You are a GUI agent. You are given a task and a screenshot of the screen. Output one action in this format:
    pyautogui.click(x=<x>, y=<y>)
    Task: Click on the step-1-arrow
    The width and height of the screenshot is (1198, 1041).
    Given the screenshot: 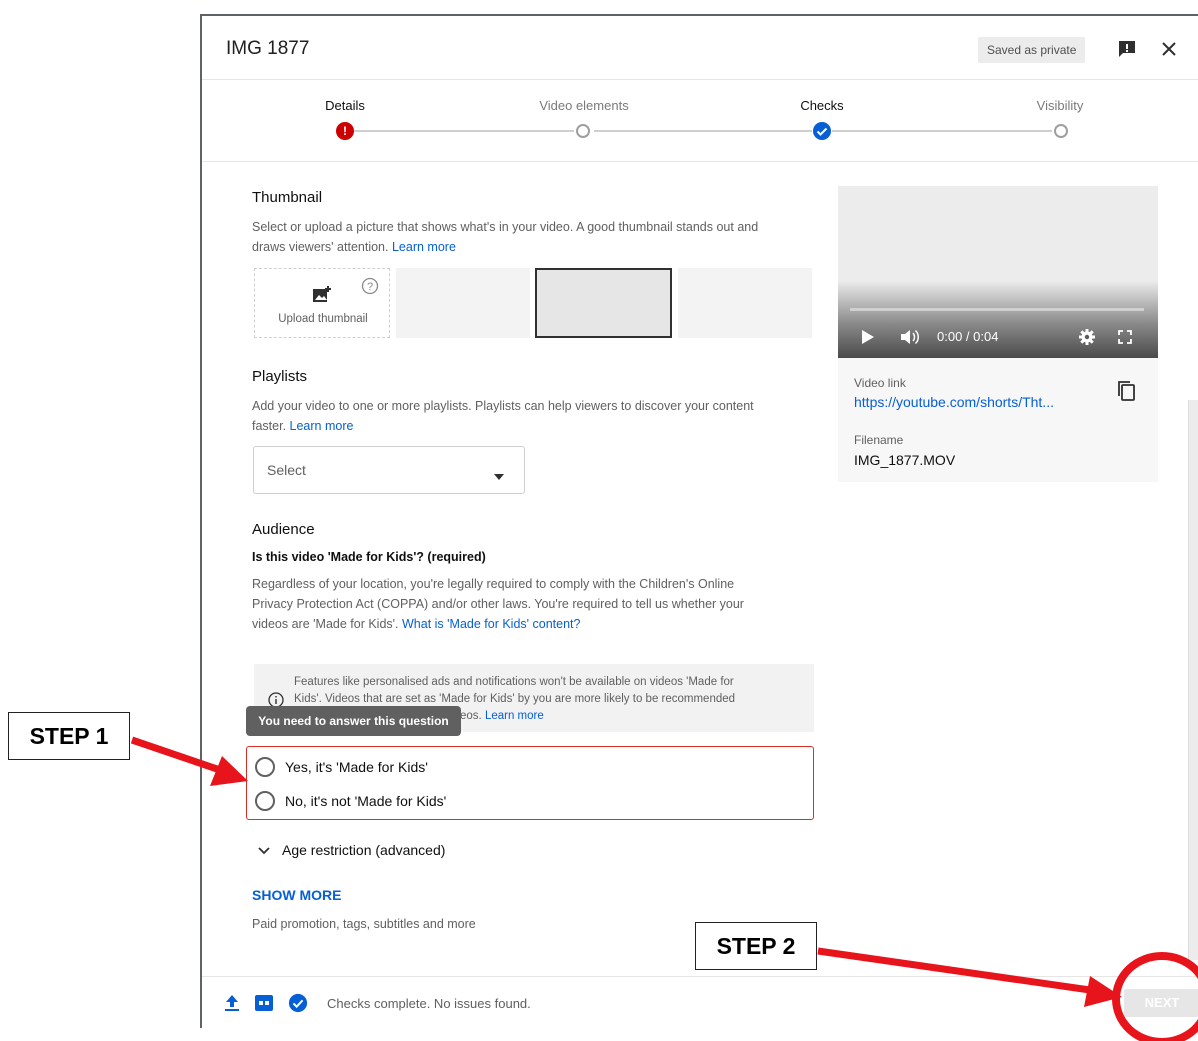 What is the action you would take?
    pyautogui.click(x=189, y=761)
    